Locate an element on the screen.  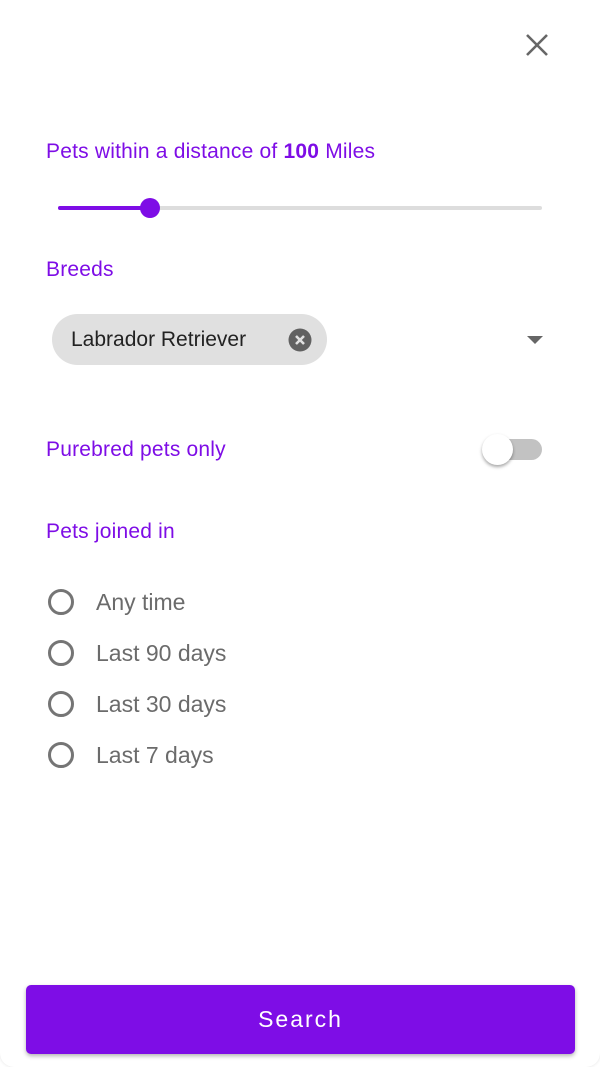
distance-unit: Miles is located at coordinates (350, 151).